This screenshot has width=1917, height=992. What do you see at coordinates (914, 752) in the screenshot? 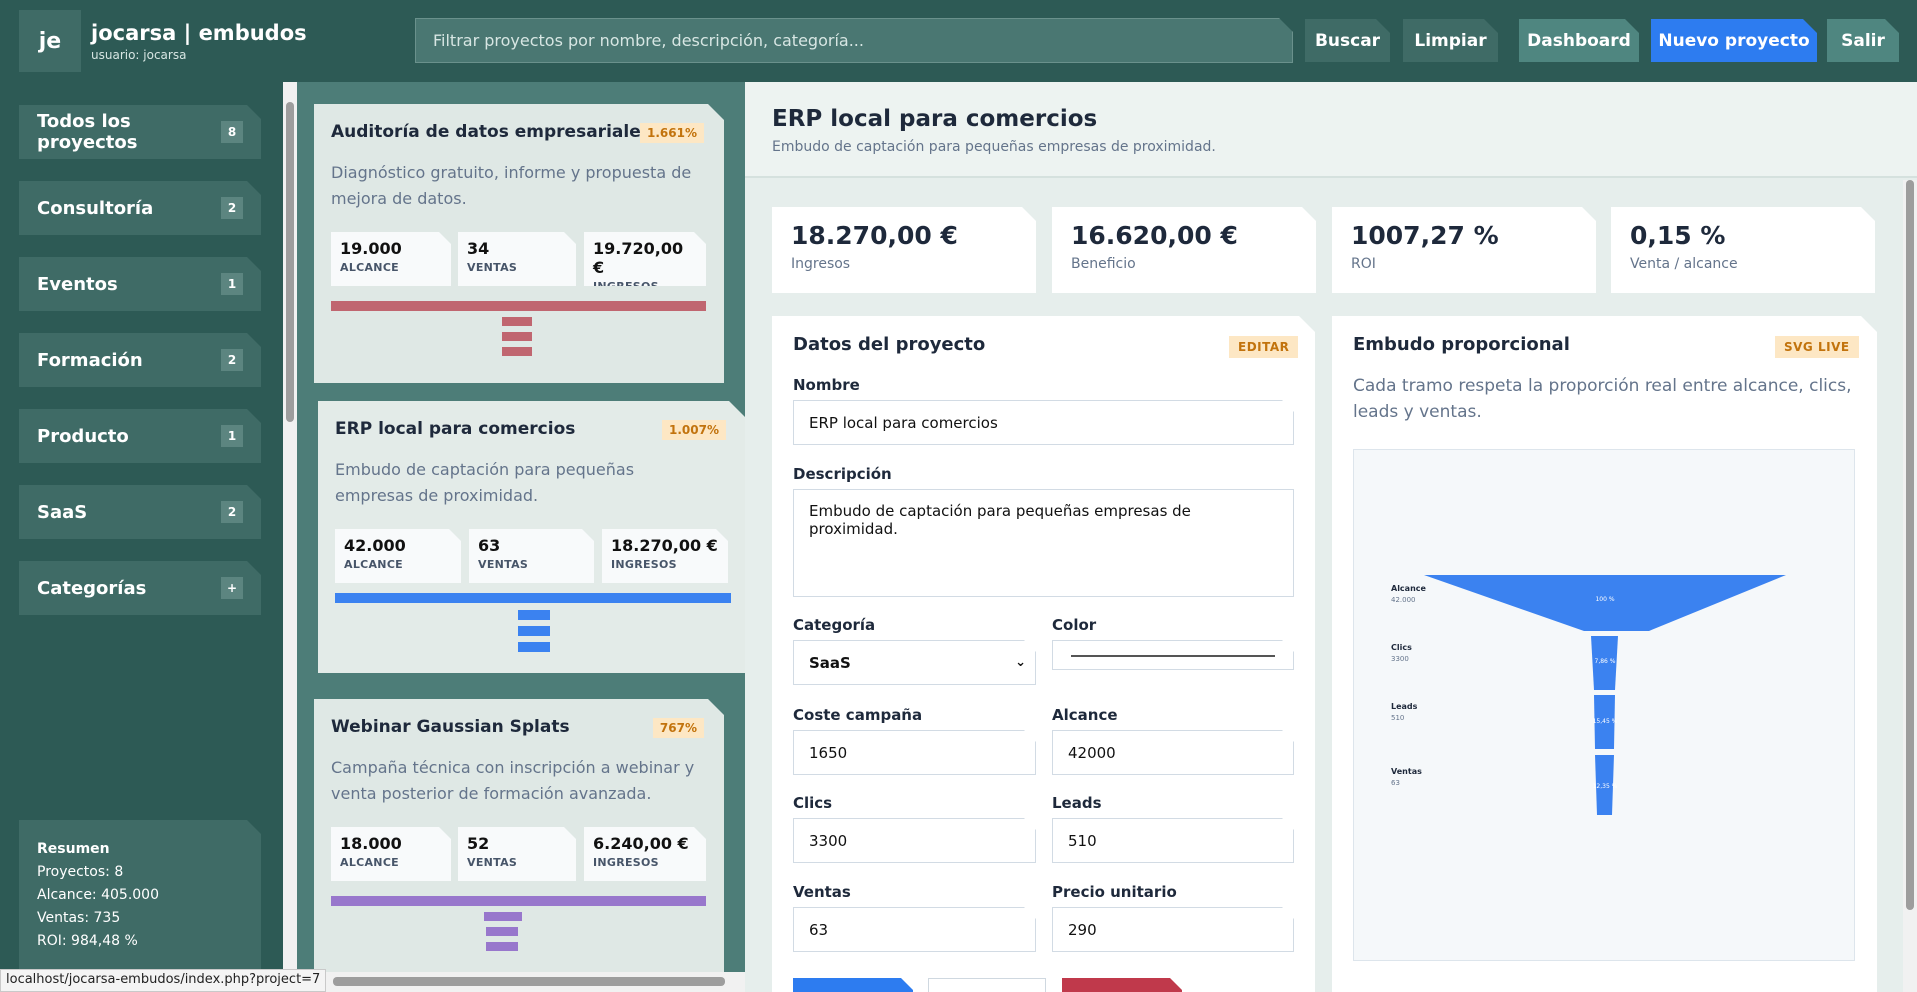
I see `cost-field: 1650` at bounding box center [914, 752].